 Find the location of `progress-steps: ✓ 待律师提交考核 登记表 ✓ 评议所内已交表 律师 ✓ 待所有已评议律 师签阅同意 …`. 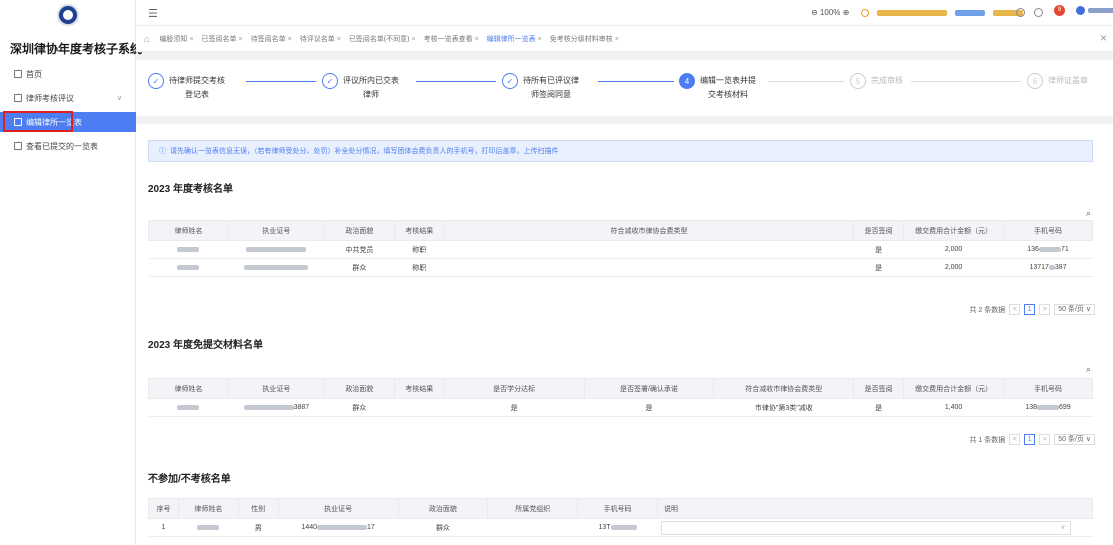

progress-steps: ✓ 待律师提交考核 登记表 ✓ 评议所内已交表 律师 ✓ 待所有已评议律 师签阅同意 … is located at coordinates (624, 88).